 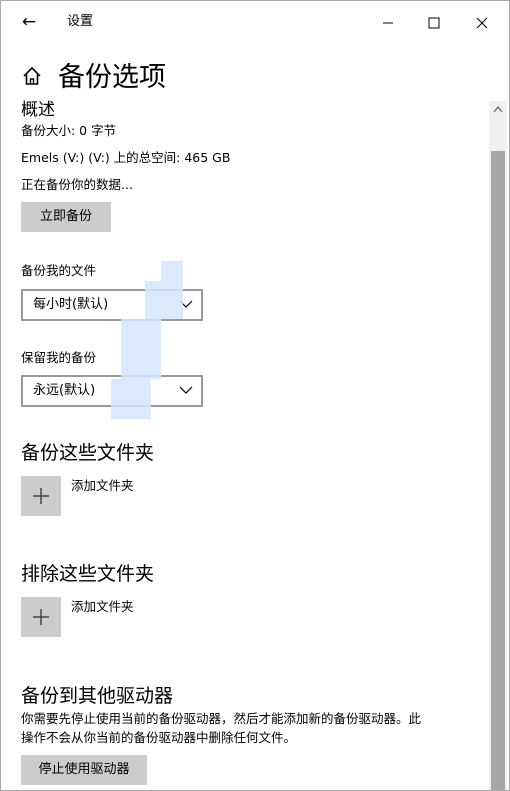 I want to click on scrollbar, so click(x=498, y=445).